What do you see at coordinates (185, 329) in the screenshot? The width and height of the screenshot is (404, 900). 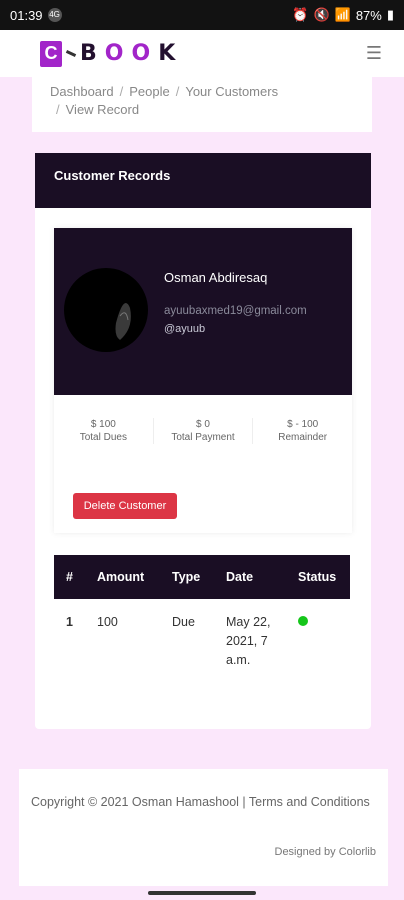 I see `customer-handle: @ayuub` at bounding box center [185, 329].